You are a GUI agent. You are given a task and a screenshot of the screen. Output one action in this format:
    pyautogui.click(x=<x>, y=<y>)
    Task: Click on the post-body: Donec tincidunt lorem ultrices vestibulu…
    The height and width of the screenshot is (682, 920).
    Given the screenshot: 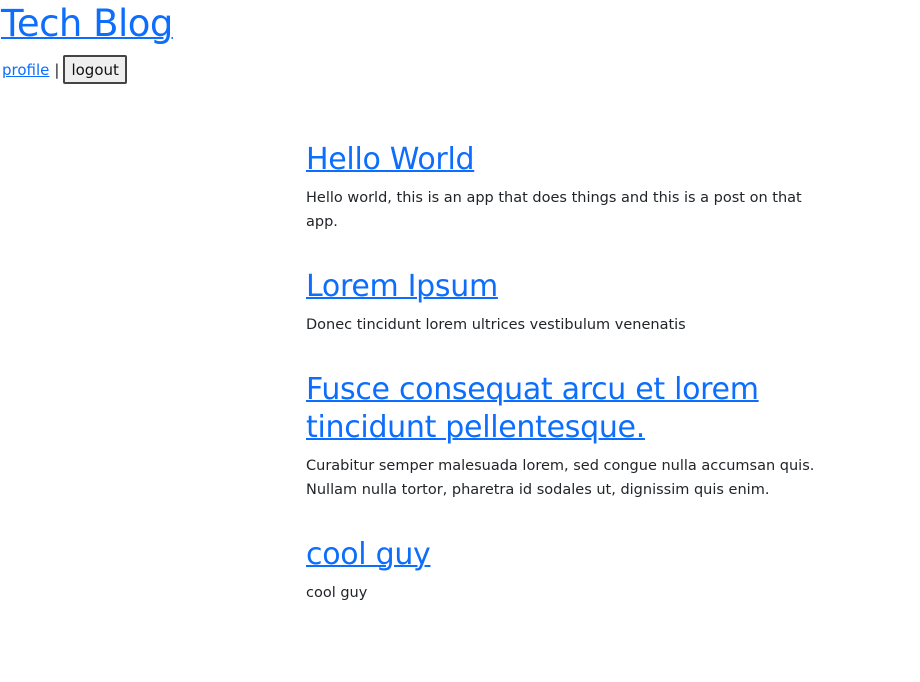 What is the action you would take?
    pyautogui.click(x=496, y=325)
    